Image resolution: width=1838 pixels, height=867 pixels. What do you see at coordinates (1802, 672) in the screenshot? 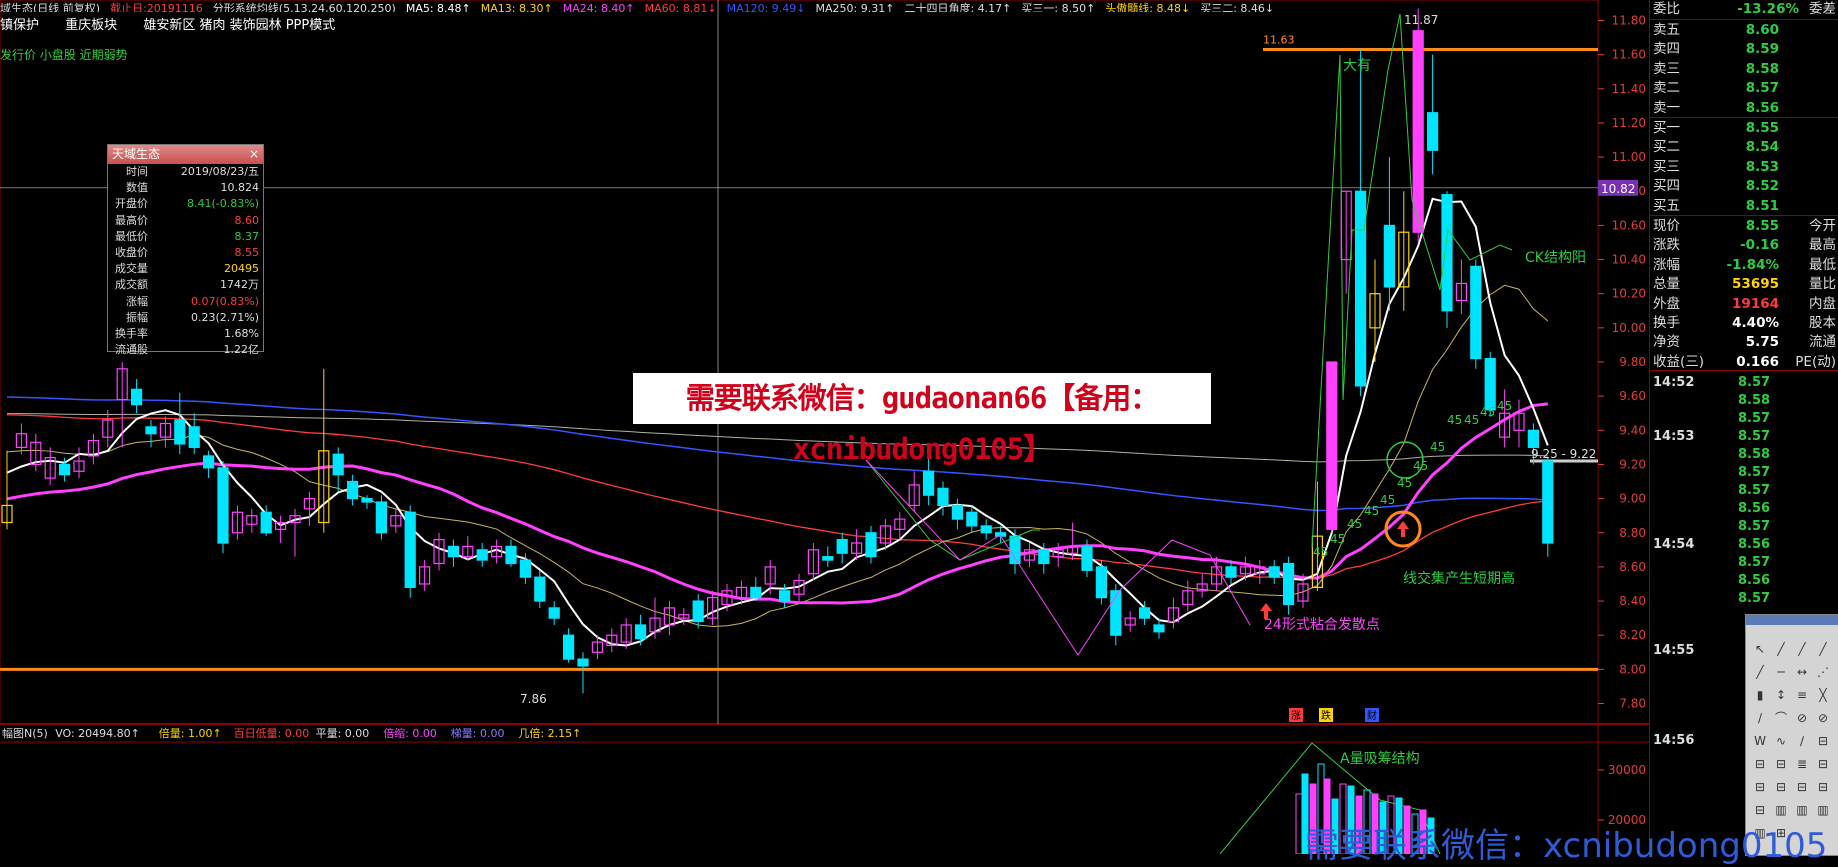
I see `draw-tool-icon: ↔` at bounding box center [1802, 672].